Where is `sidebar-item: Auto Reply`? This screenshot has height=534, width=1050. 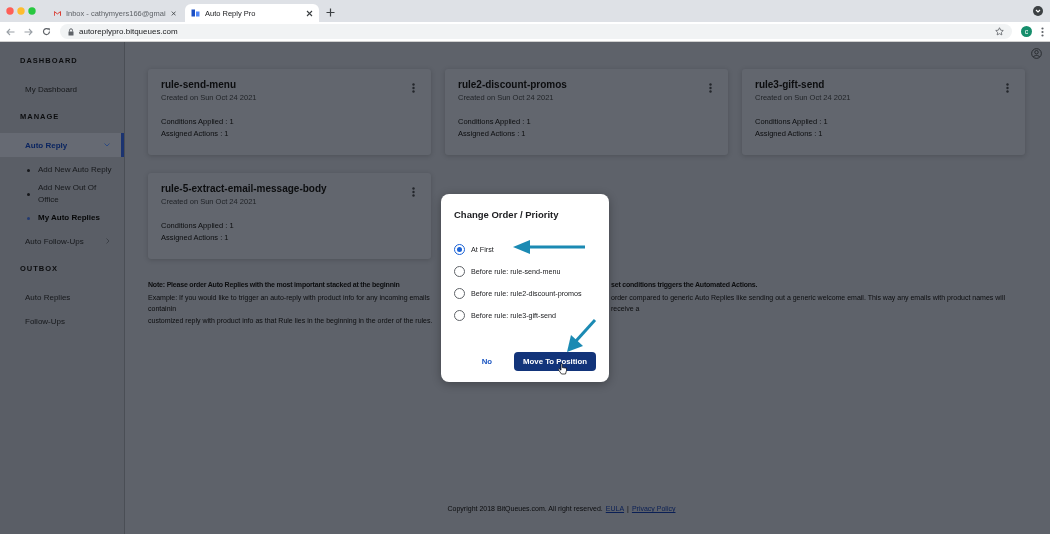
sidebar-item: Auto Reply is located at coordinates (62, 145).